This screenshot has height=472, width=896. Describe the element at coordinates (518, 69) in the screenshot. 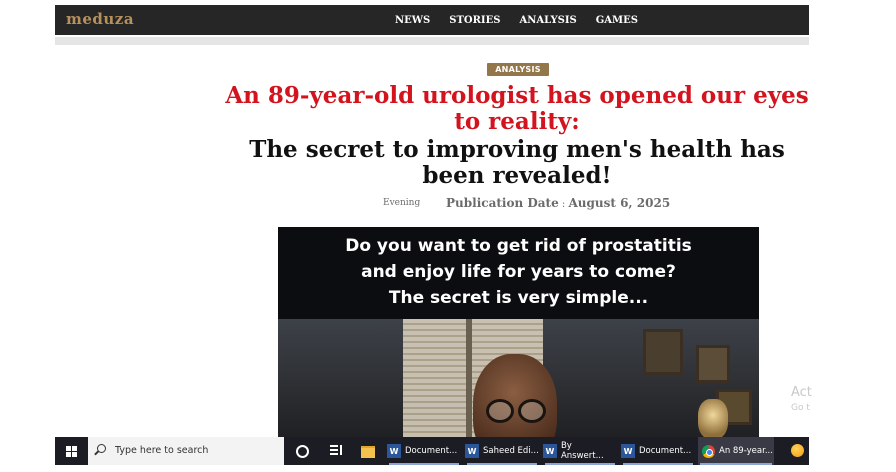

I see `category-badge: ANALYSIS` at that location.